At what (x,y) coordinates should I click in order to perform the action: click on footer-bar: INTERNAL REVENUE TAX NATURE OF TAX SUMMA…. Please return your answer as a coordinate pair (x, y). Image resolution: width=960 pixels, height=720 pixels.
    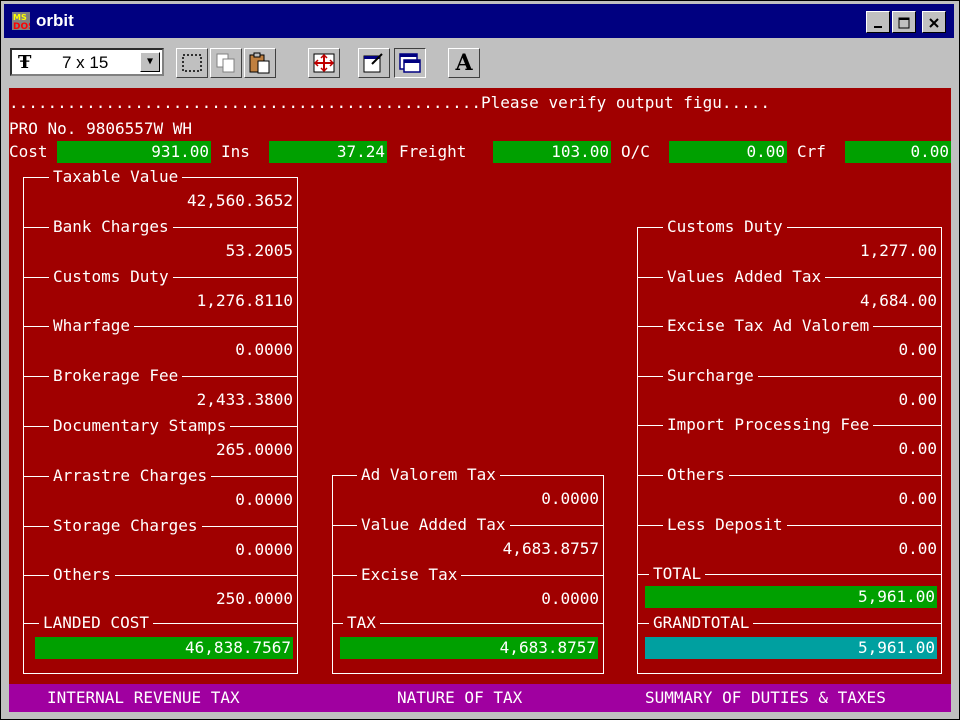
    Looking at the image, I should click on (480, 698).